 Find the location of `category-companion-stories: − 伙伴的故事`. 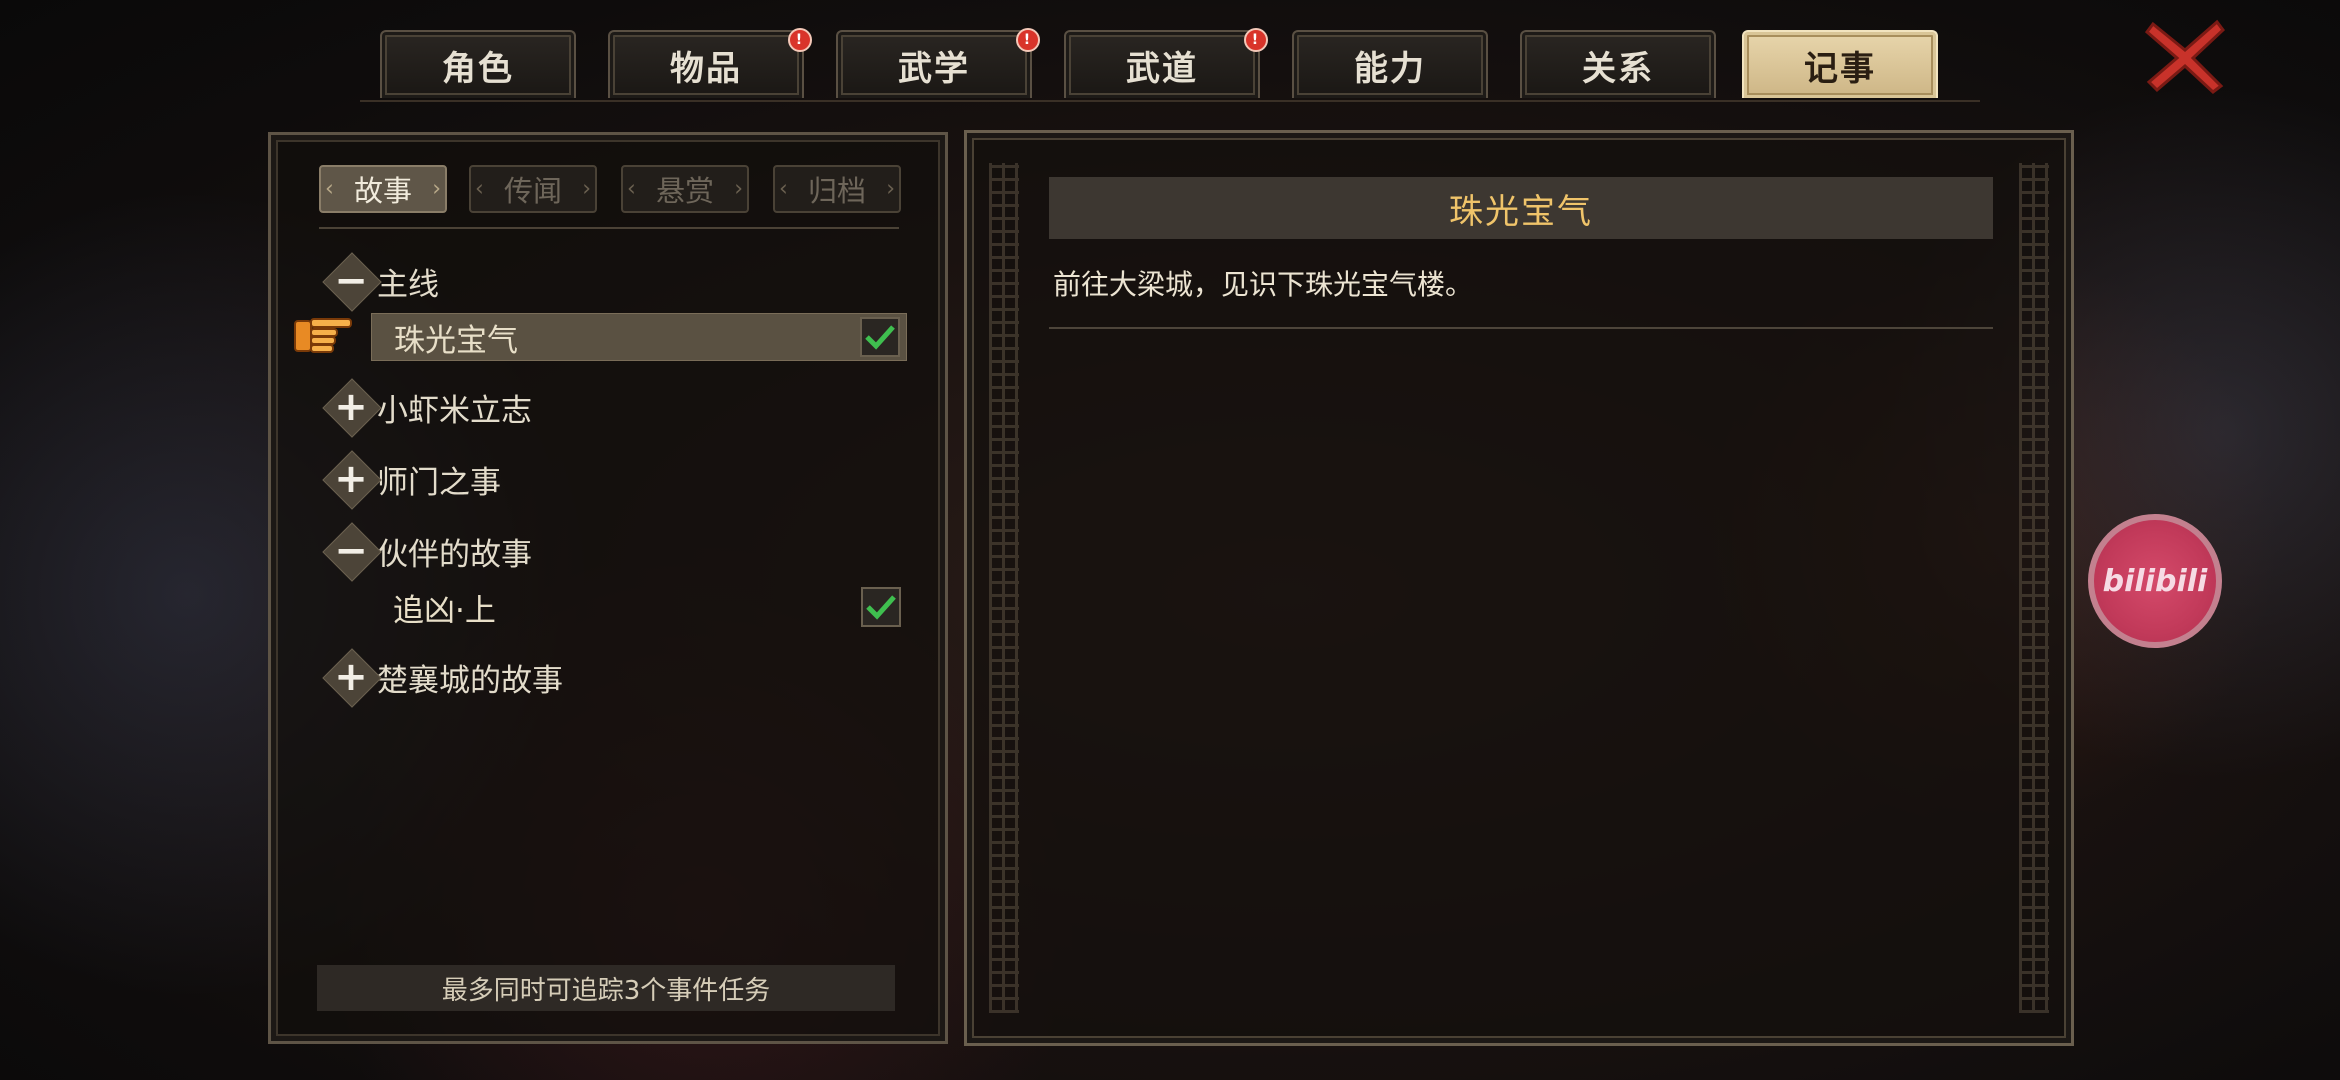

category-companion-stories: − 伙伴的故事 is located at coordinates (426, 551).